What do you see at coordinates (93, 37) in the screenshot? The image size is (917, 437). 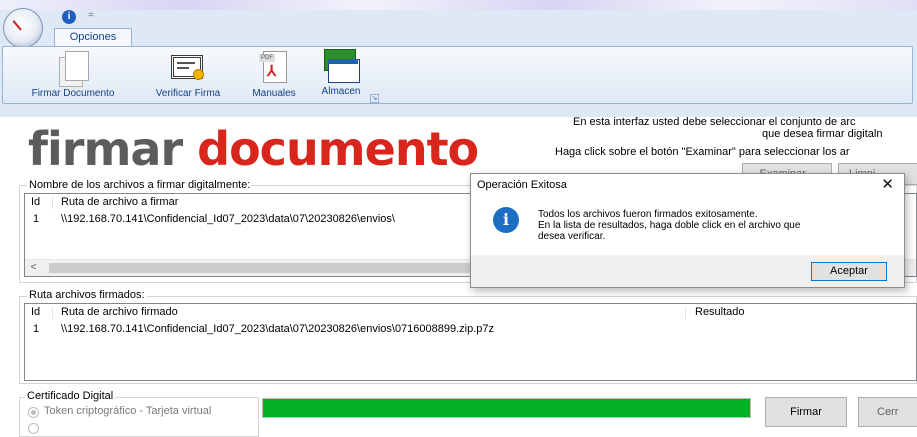 I see `tab-opciones: Opciones` at bounding box center [93, 37].